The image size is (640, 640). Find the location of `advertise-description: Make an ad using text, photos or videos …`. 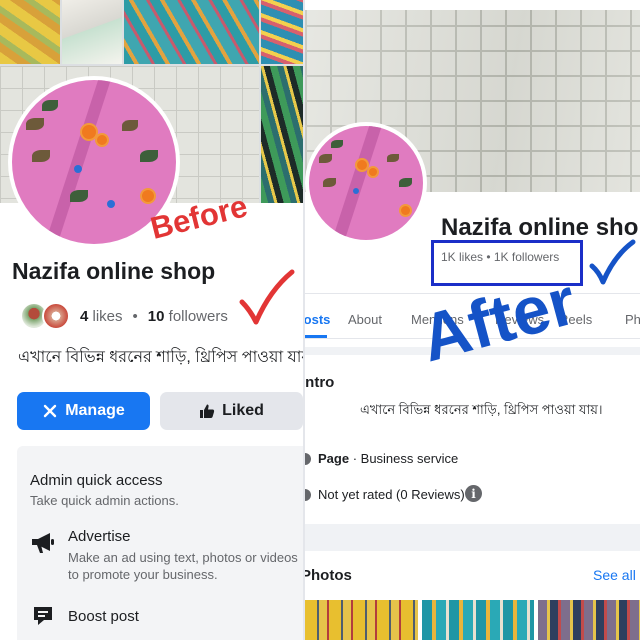

advertise-description: Make an ad using text, photos or videos … is located at coordinates (183, 566).